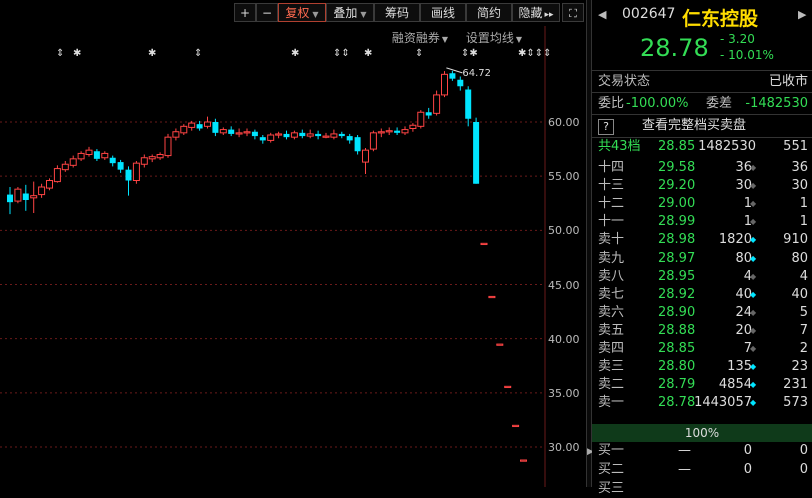  What do you see at coordinates (702, 349) in the screenshot?
I see `ask-row: 卖四 28.85 7 ◆ 2` at bounding box center [702, 349].